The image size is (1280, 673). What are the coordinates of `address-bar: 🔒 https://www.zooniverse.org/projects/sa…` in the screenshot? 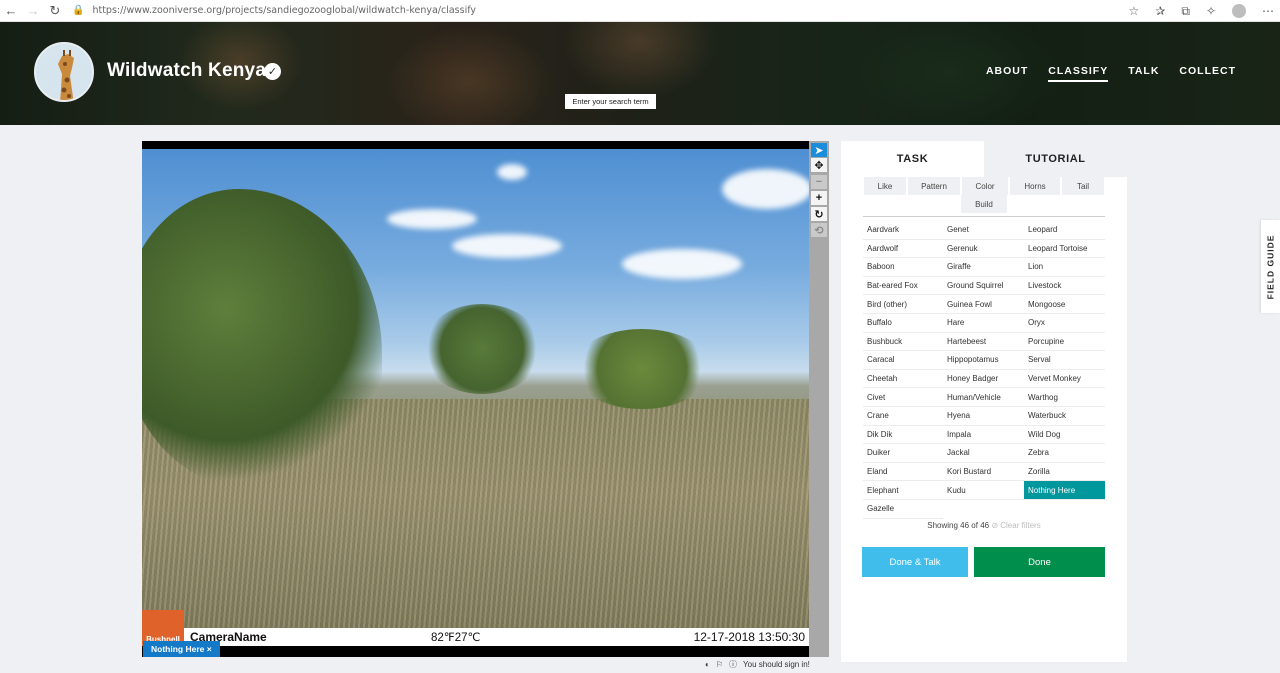 It's located at (274, 10).